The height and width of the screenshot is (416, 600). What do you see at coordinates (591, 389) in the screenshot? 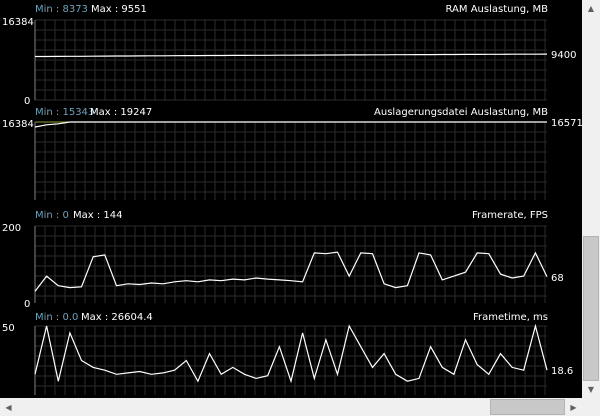
I see `scroll-down-arrow-icon: ▼` at bounding box center [591, 389].